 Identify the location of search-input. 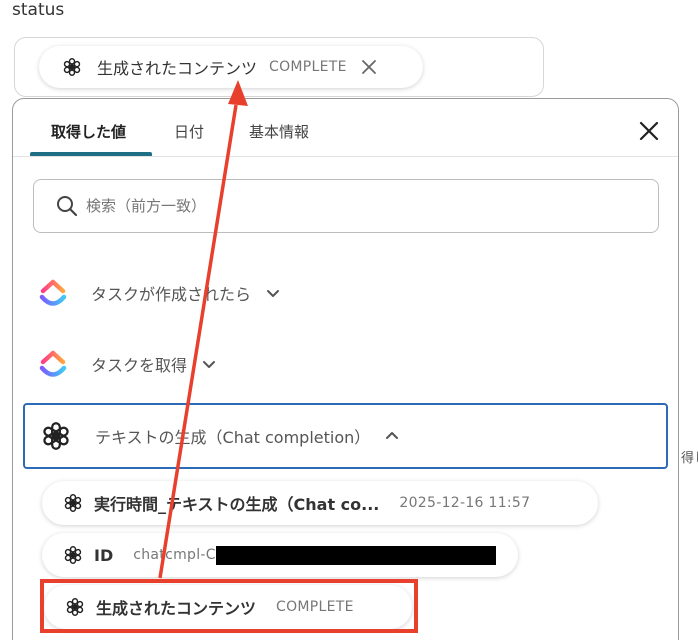
(346, 206).